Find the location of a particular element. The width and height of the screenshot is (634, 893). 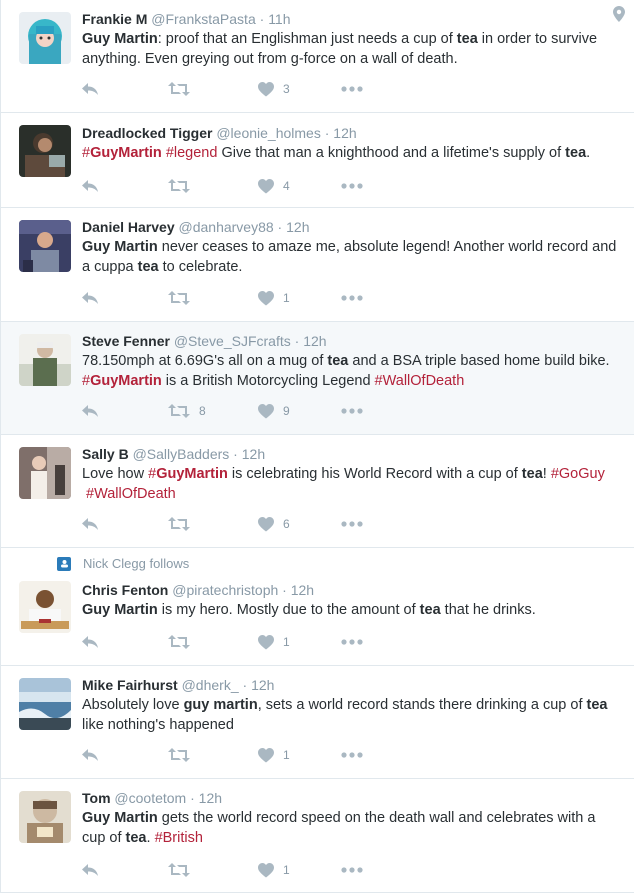

retweet-button: 8 is located at coordinates (187, 411).